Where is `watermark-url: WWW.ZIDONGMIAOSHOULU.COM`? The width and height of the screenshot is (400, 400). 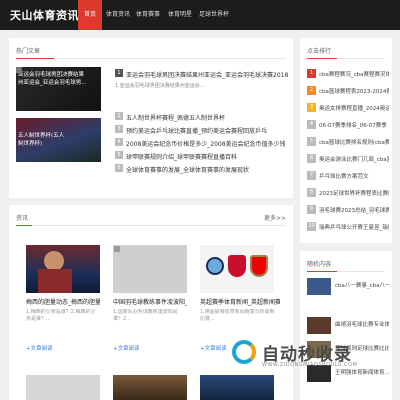
watermark-url: WWW.ZIDONGMIAOSHOULU.COM is located at coordinates (310, 365).